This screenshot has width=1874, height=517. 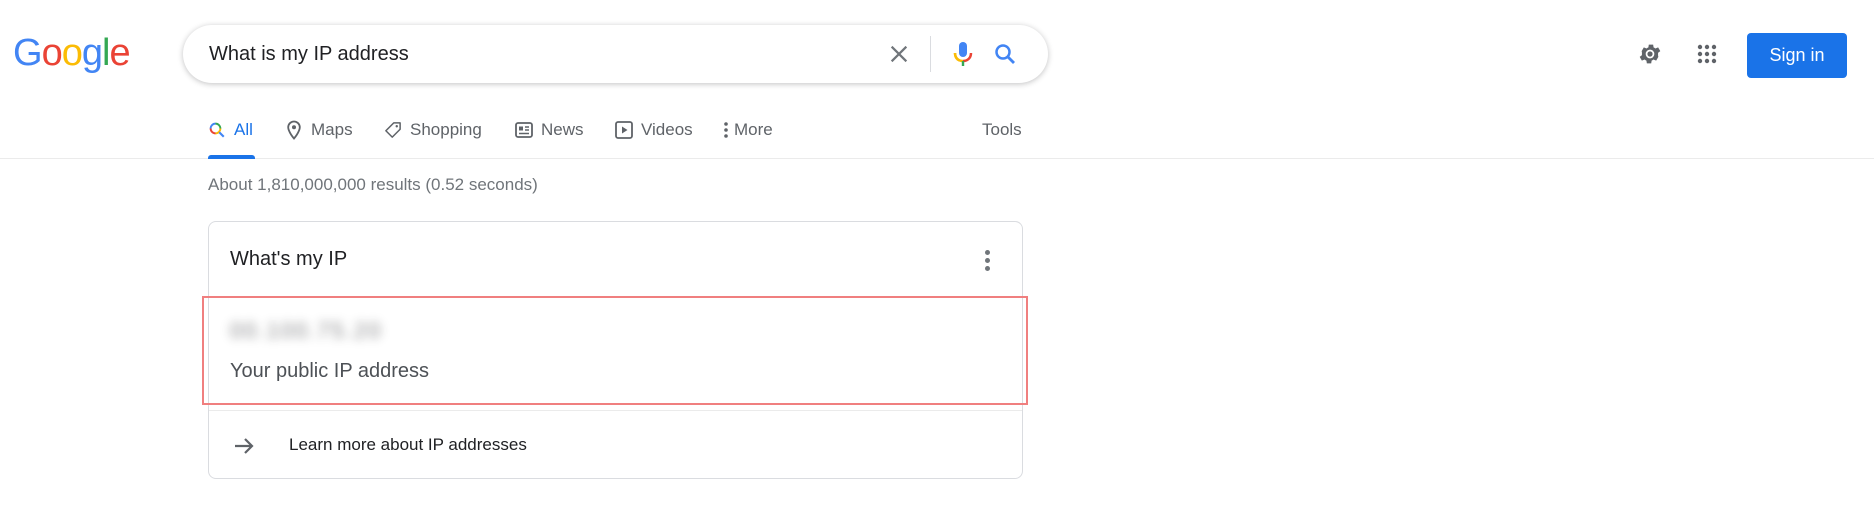 I want to click on microphone-icon, so click(x=963, y=54).